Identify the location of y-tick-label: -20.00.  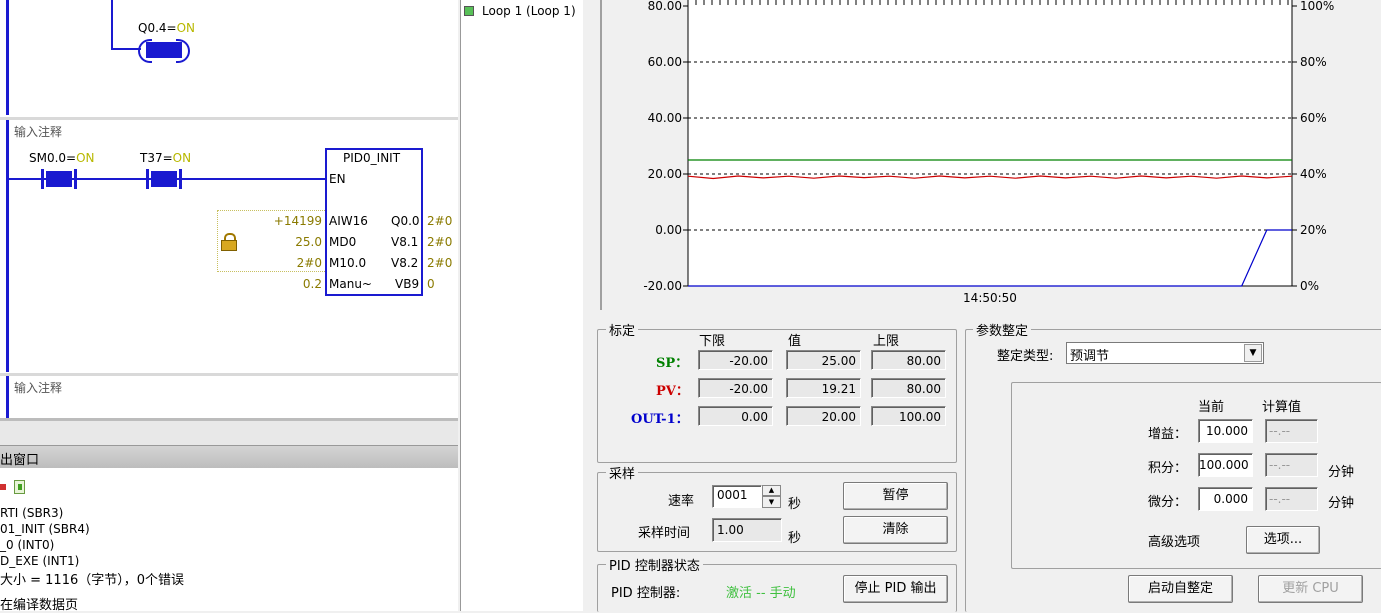
(662, 286).